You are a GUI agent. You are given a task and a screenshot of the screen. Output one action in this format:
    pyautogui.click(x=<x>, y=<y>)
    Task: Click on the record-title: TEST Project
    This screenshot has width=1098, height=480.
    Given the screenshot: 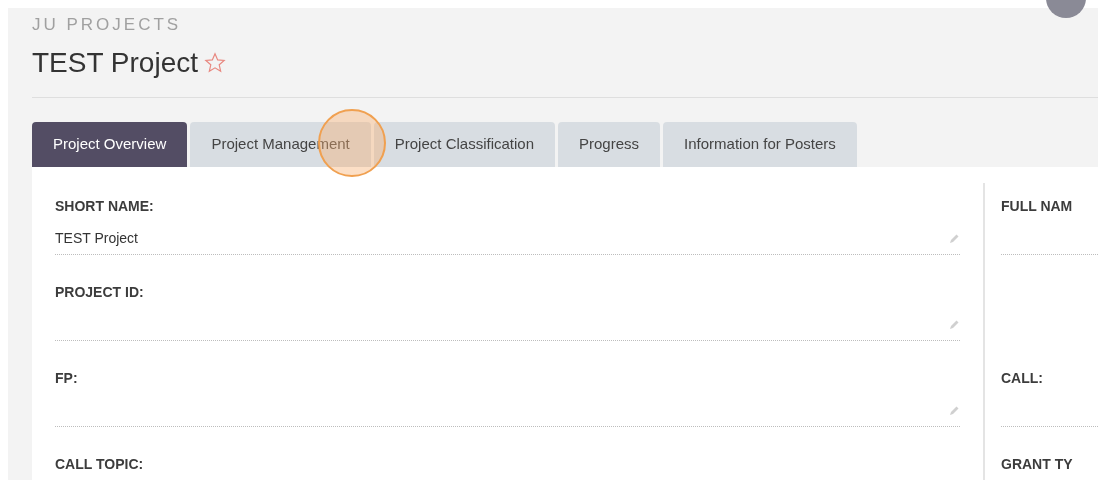 What is the action you would take?
    pyautogui.click(x=115, y=63)
    